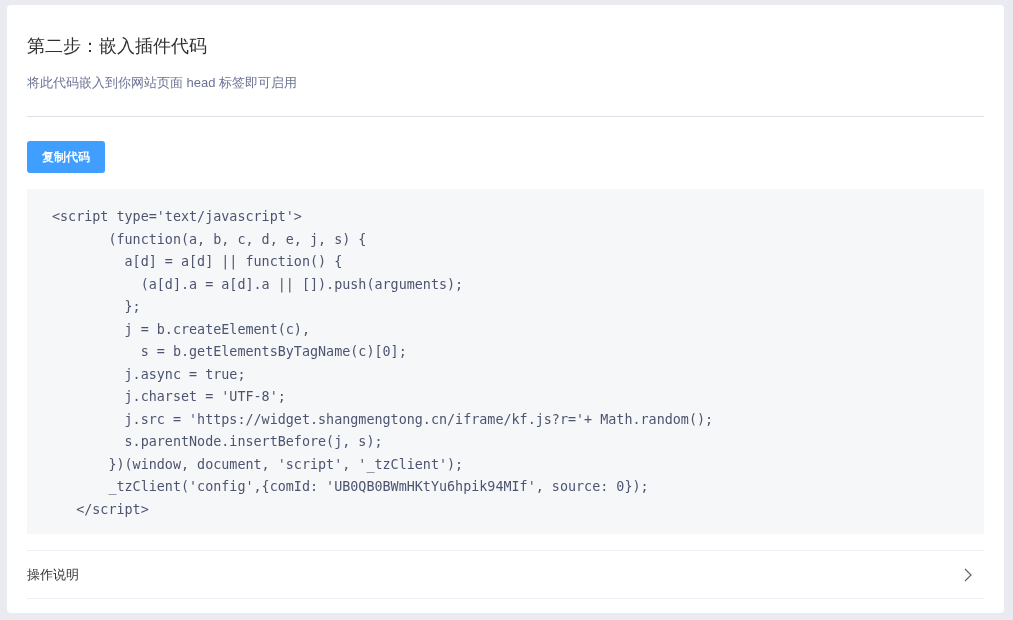 Image resolution: width=1013 pixels, height=620 pixels. What do you see at coordinates (117, 46) in the screenshot?
I see `page-title: 第二步：嵌入插件代码` at bounding box center [117, 46].